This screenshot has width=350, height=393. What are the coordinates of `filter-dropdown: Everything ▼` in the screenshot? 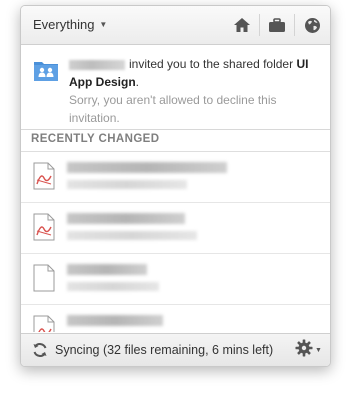 It's located at (70, 24).